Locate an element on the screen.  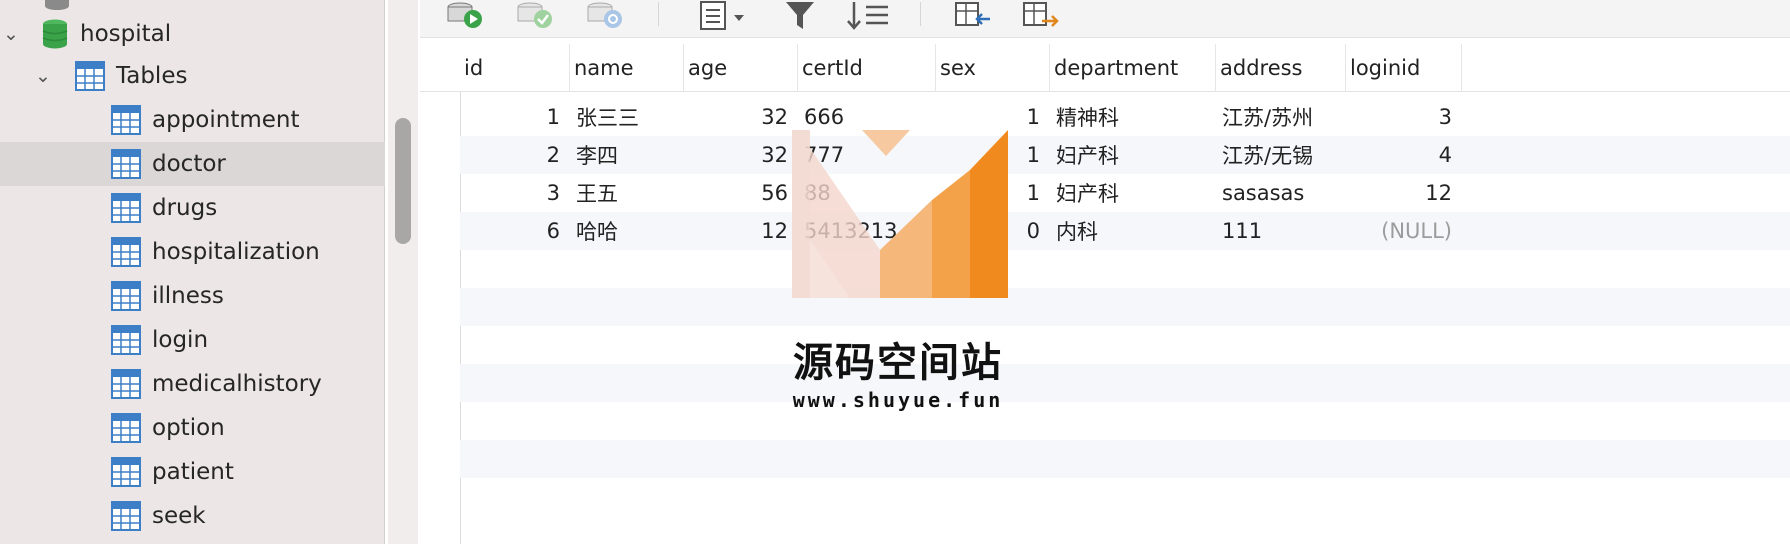
import-button is located at coordinates (974, 16).